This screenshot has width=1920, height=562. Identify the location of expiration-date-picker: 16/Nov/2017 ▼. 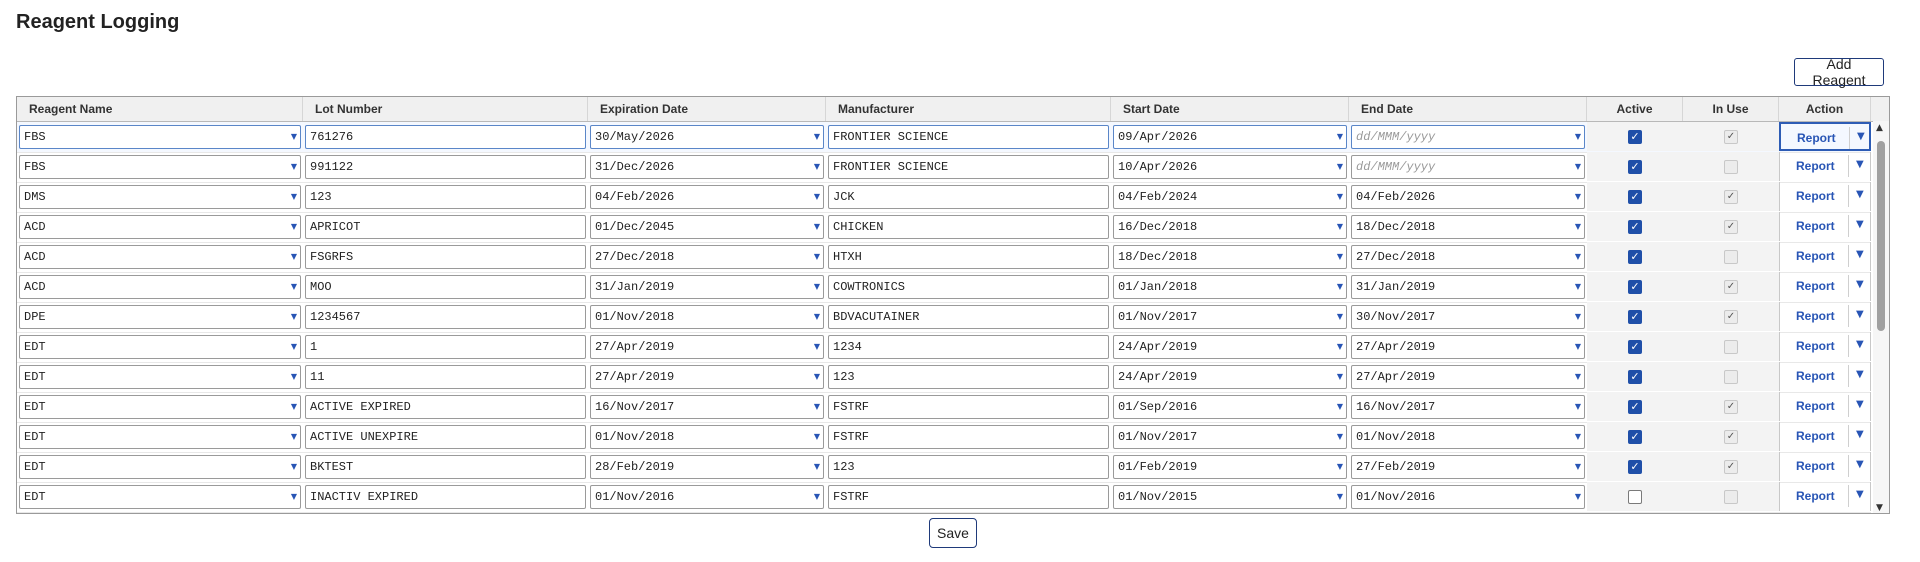
(707, 407).